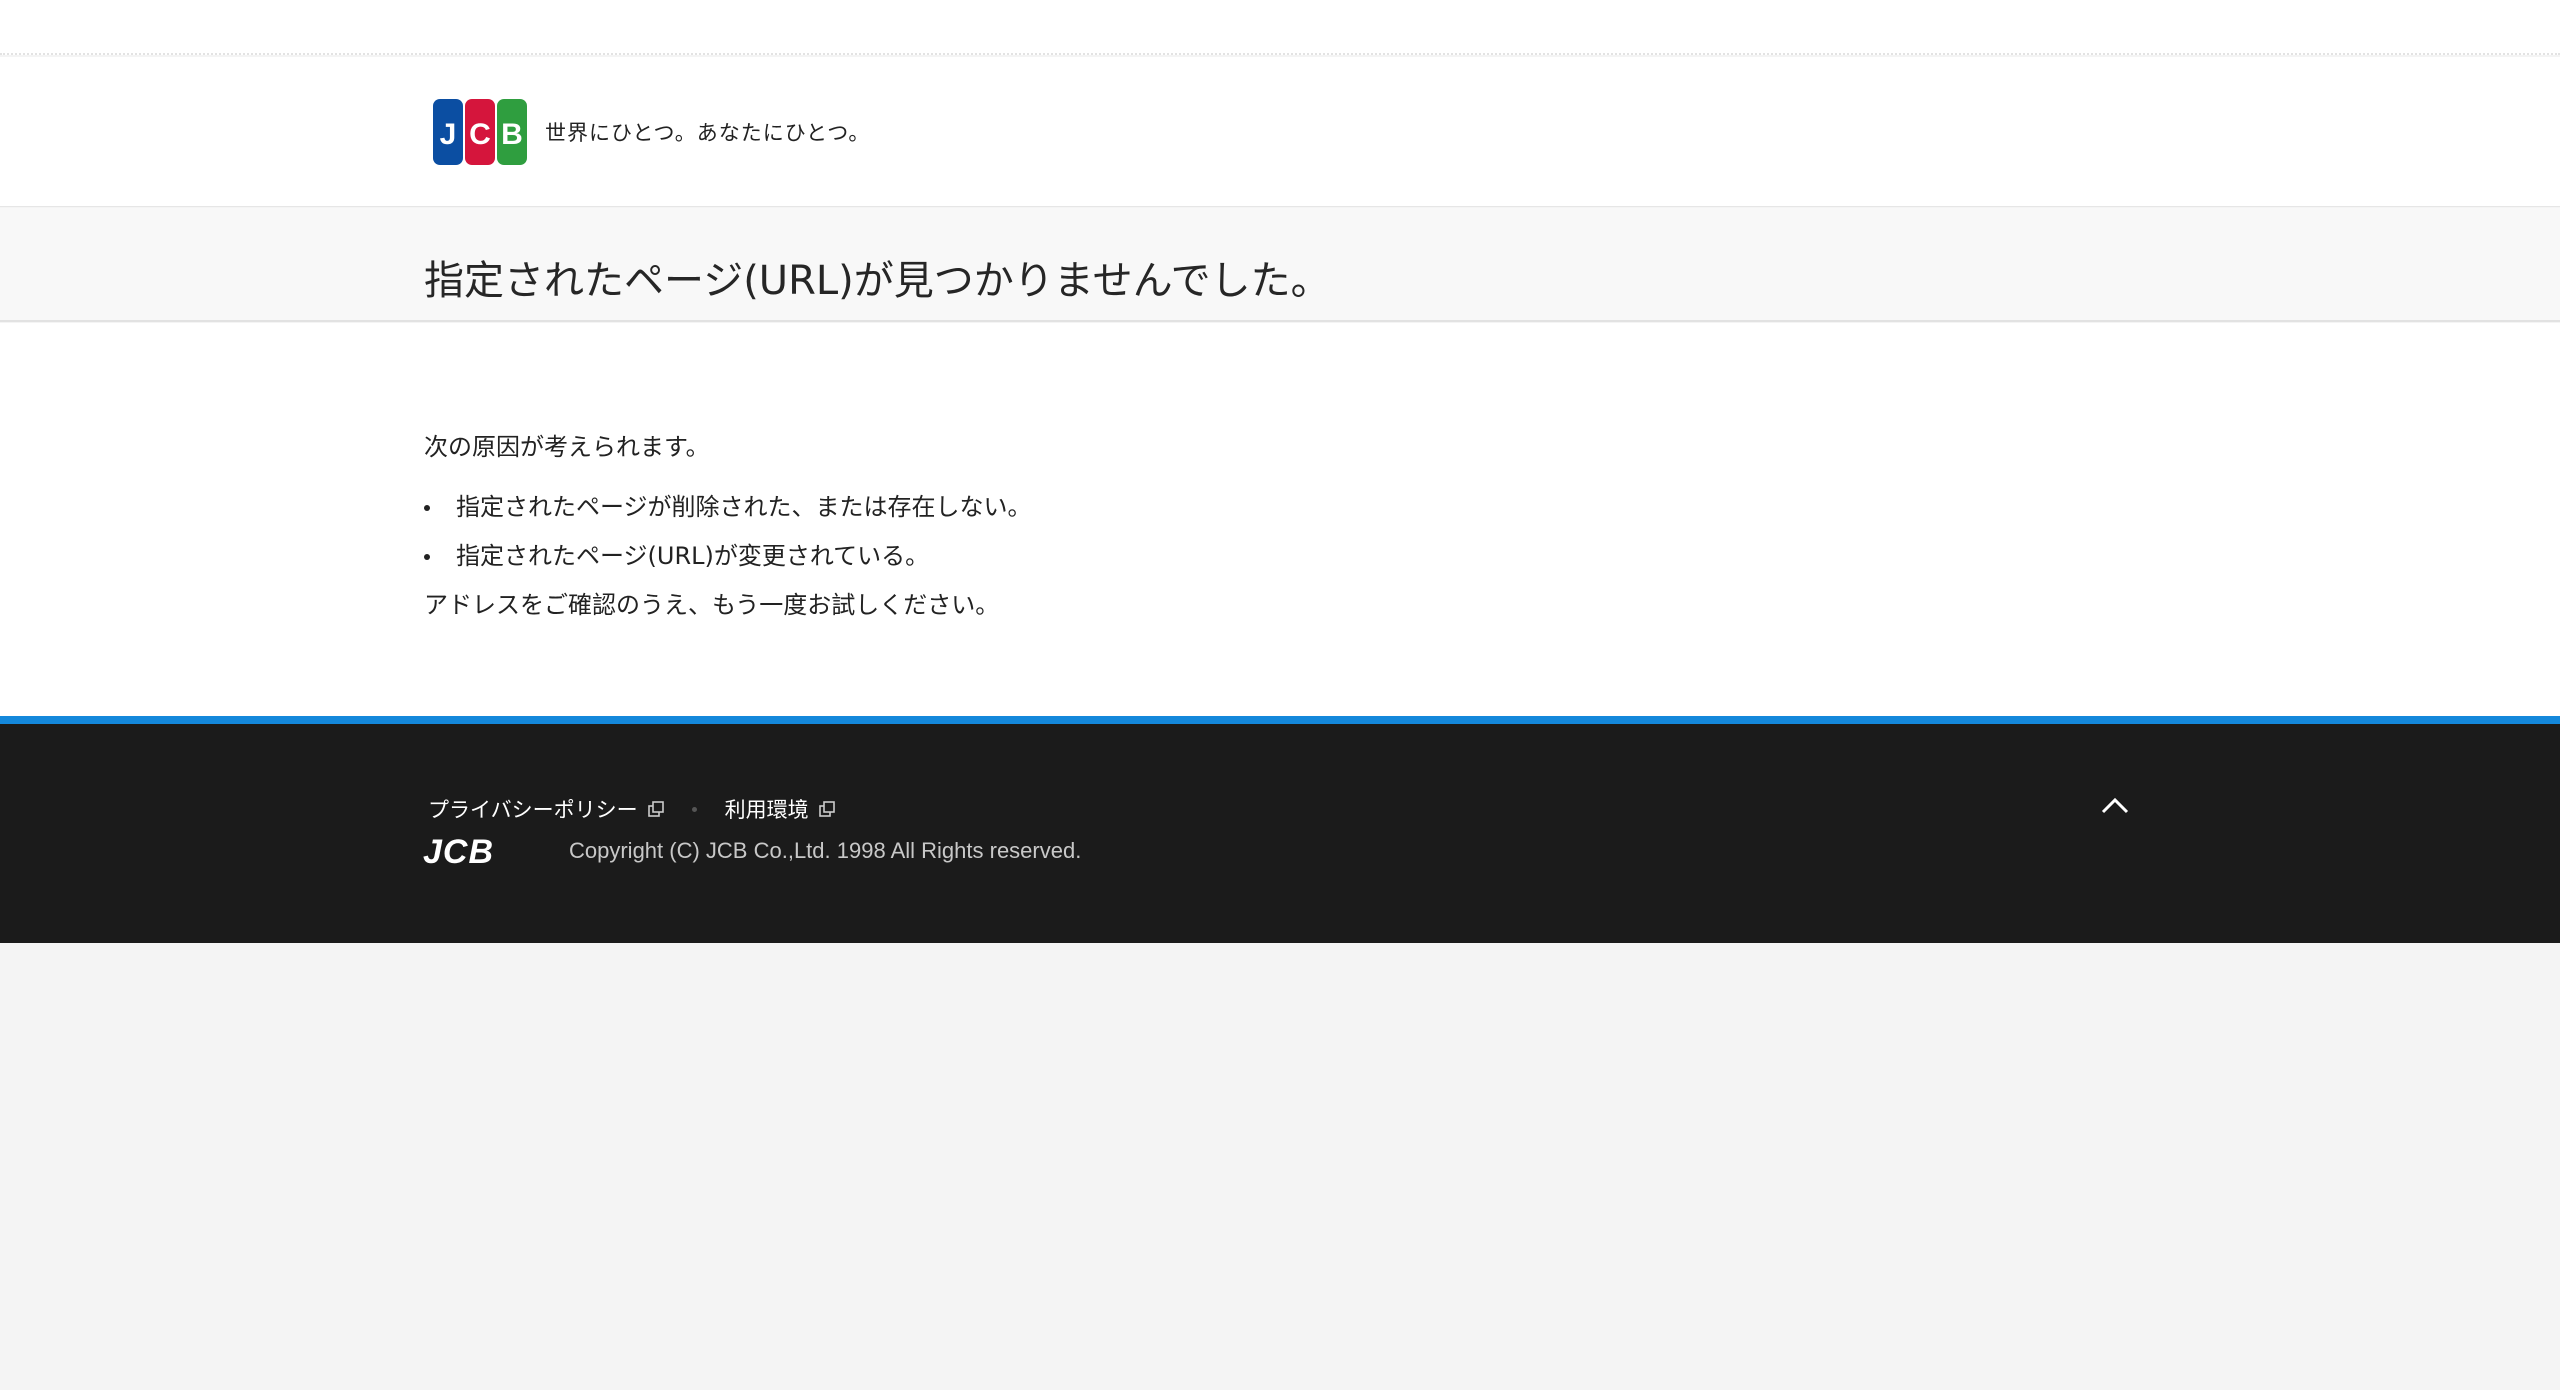 The height and width of the screenshot is (1390, 2560). I want to click on environment-label: 利用環境, so click(766, 810).